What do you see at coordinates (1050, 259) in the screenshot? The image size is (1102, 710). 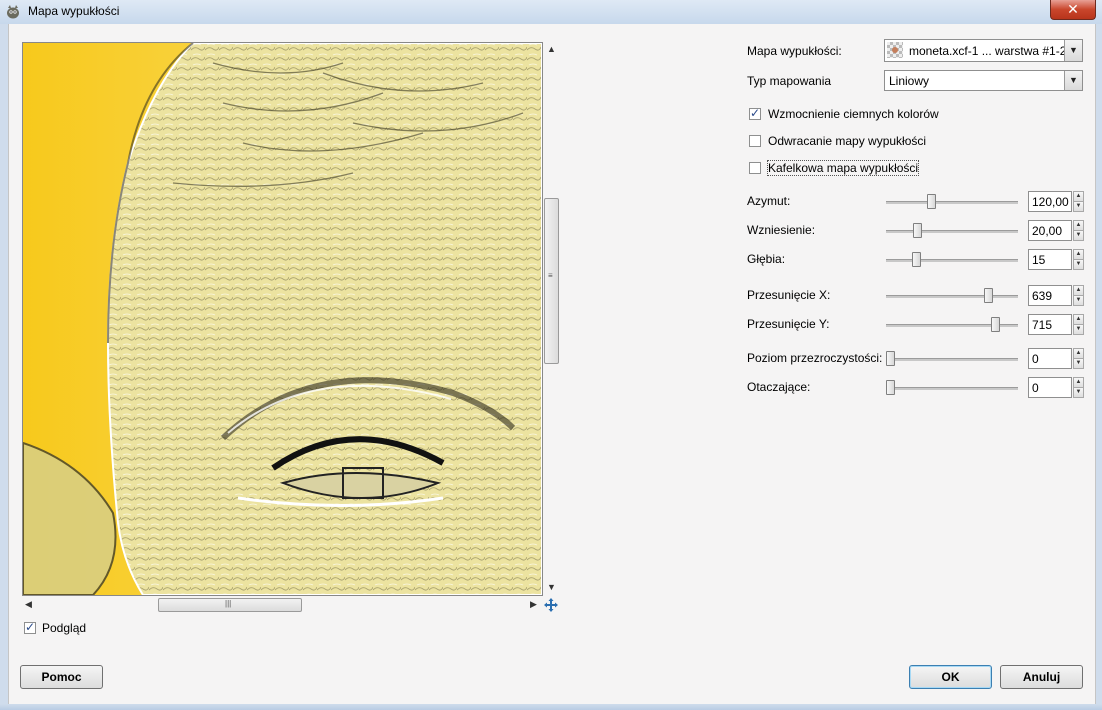 I see `depth-input: 15` at bounding box center [1050, 259].